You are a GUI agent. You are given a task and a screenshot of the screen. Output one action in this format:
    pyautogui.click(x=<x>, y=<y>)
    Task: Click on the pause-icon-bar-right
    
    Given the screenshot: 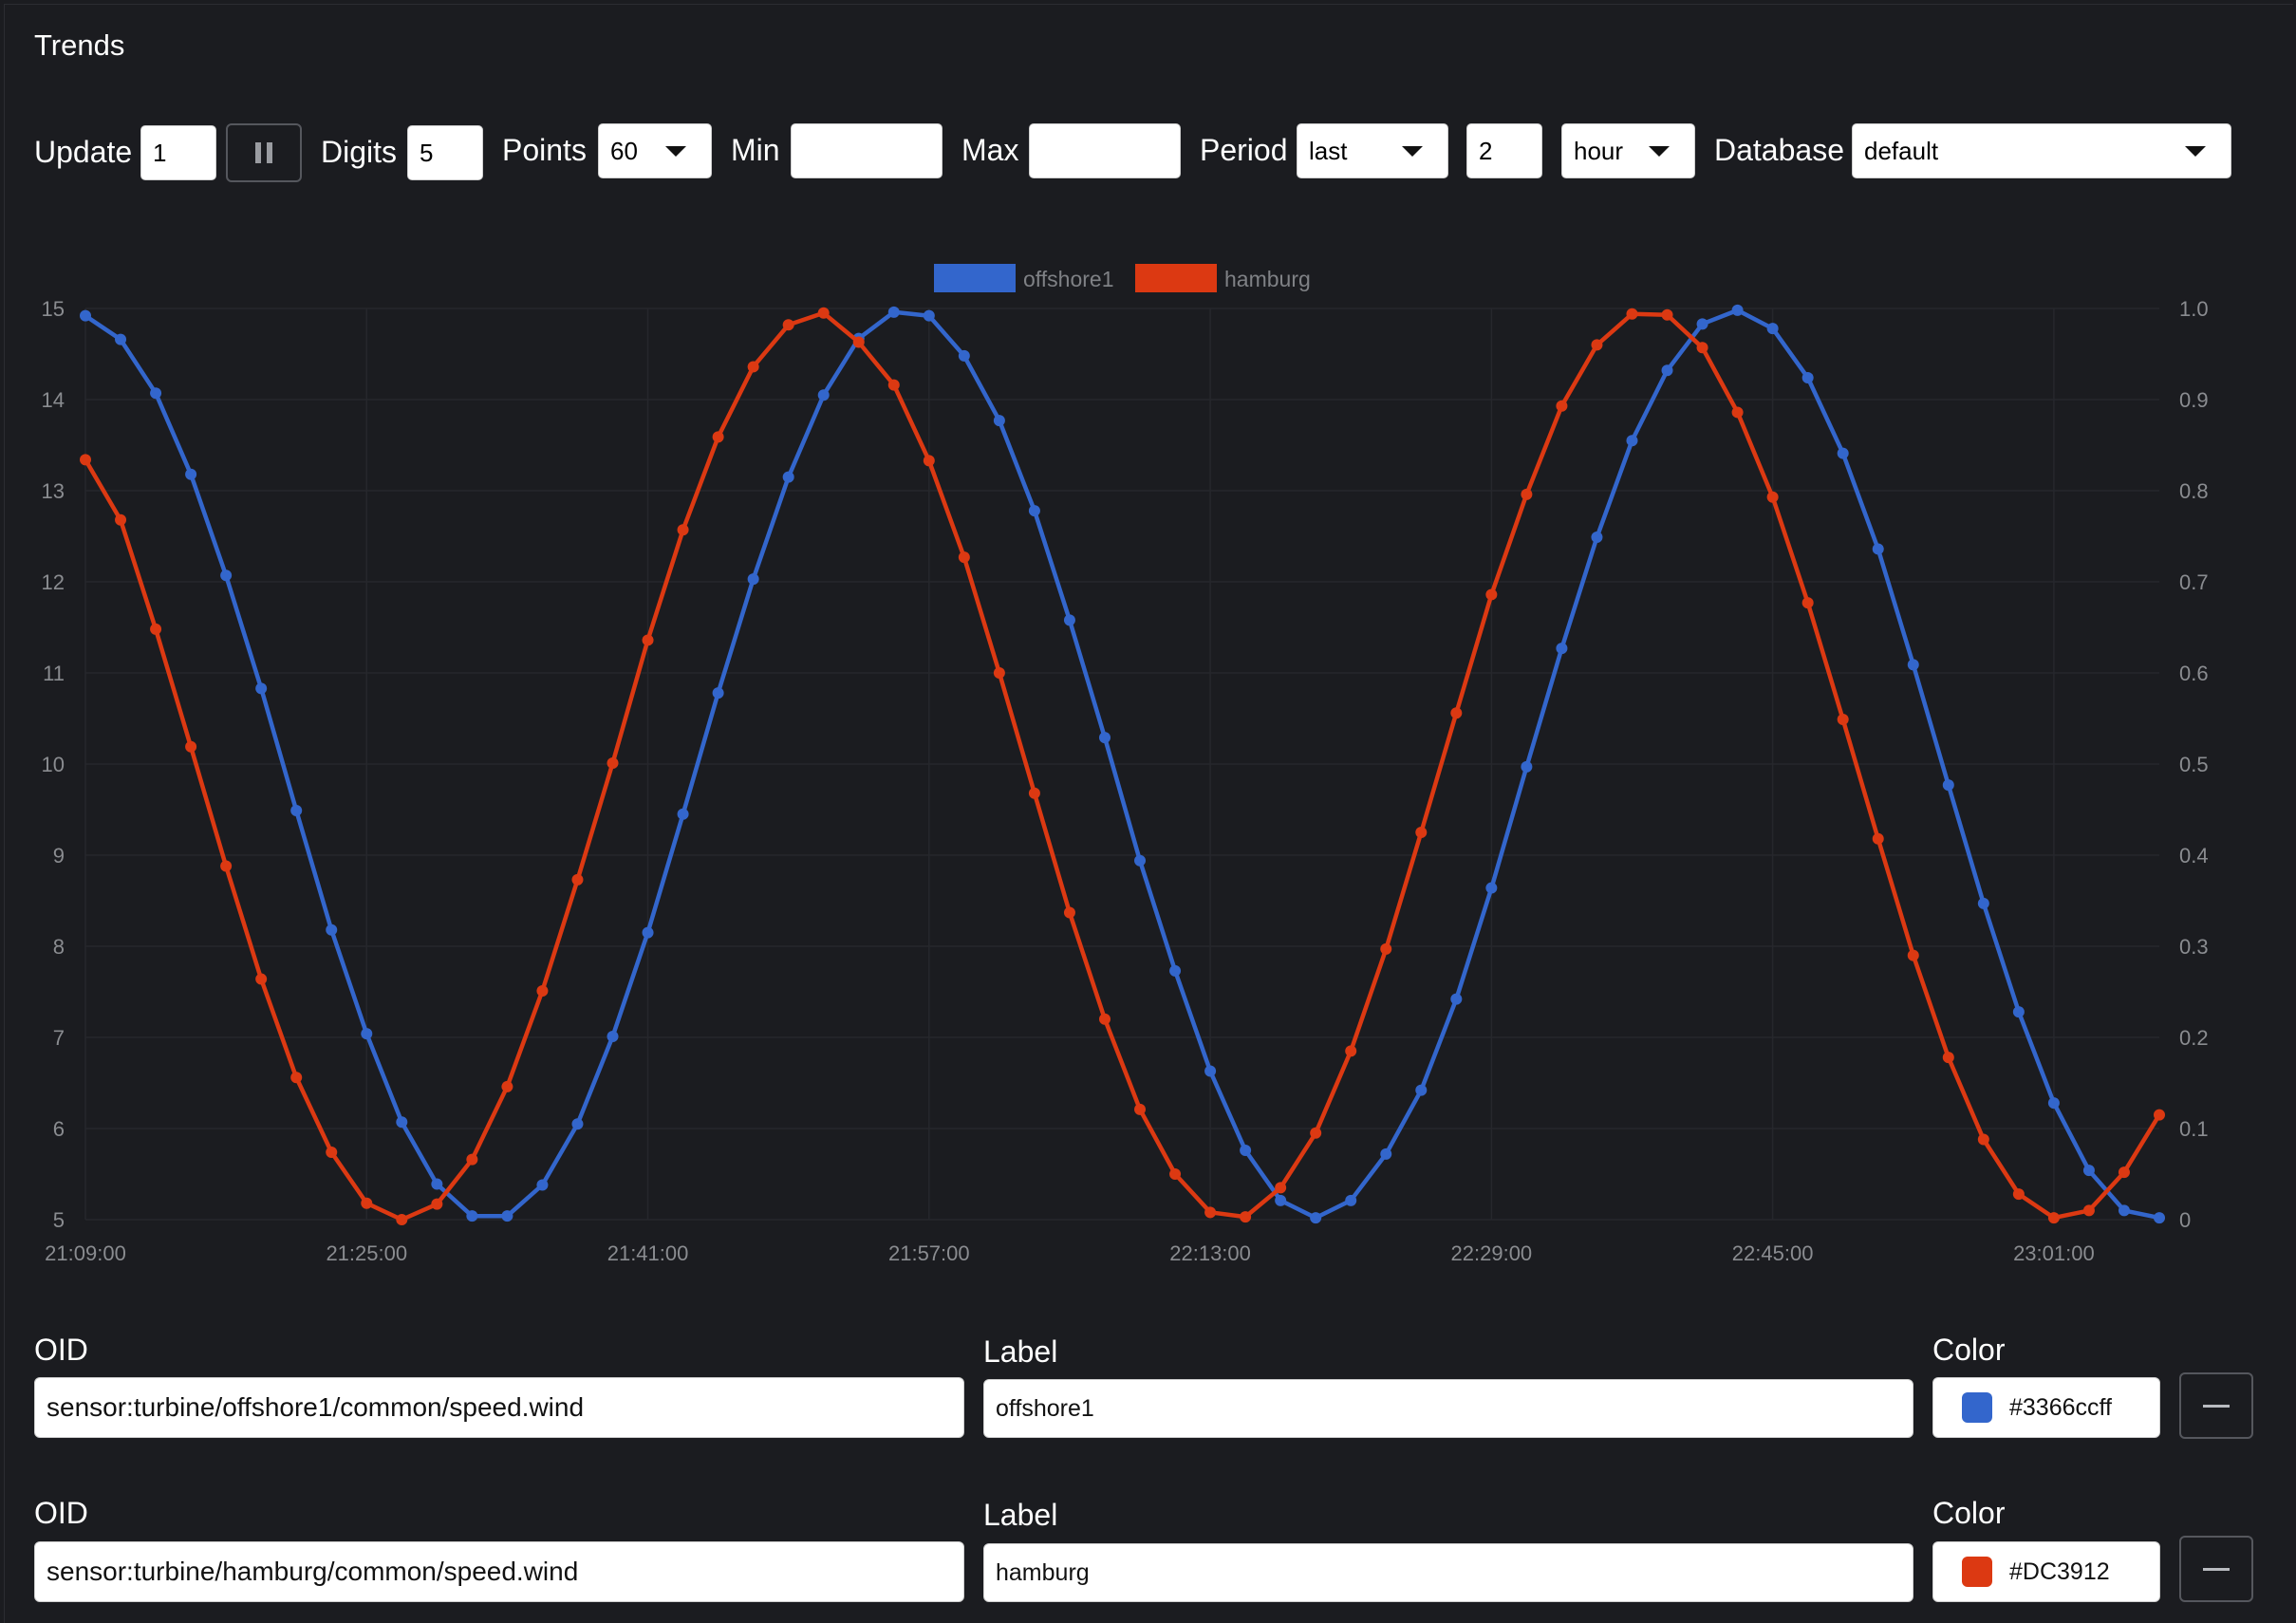 What is the action you would take?
    pyautogui.click(x=269, y=152)
    